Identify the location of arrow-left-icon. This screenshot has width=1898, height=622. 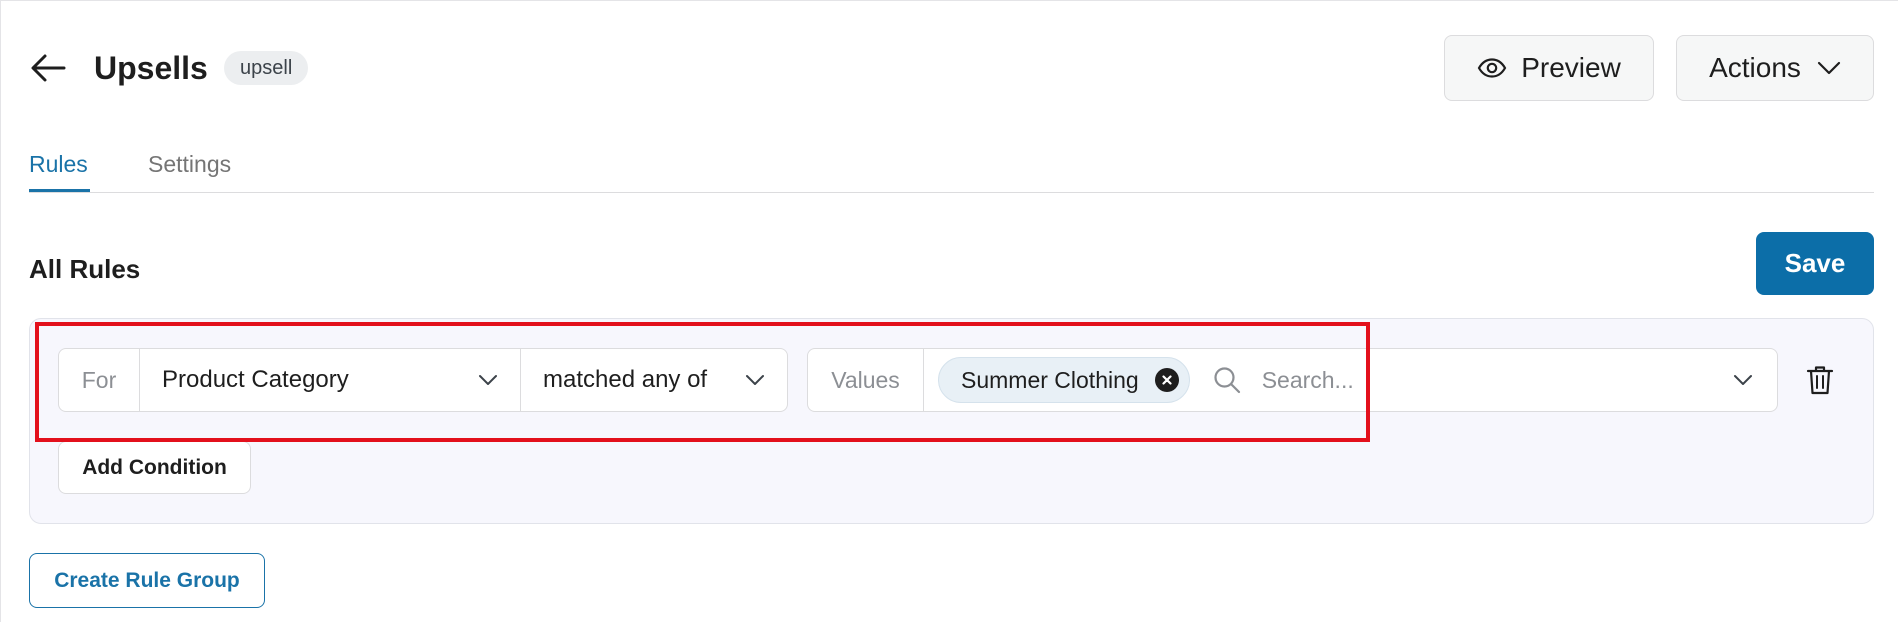
(48, 68).